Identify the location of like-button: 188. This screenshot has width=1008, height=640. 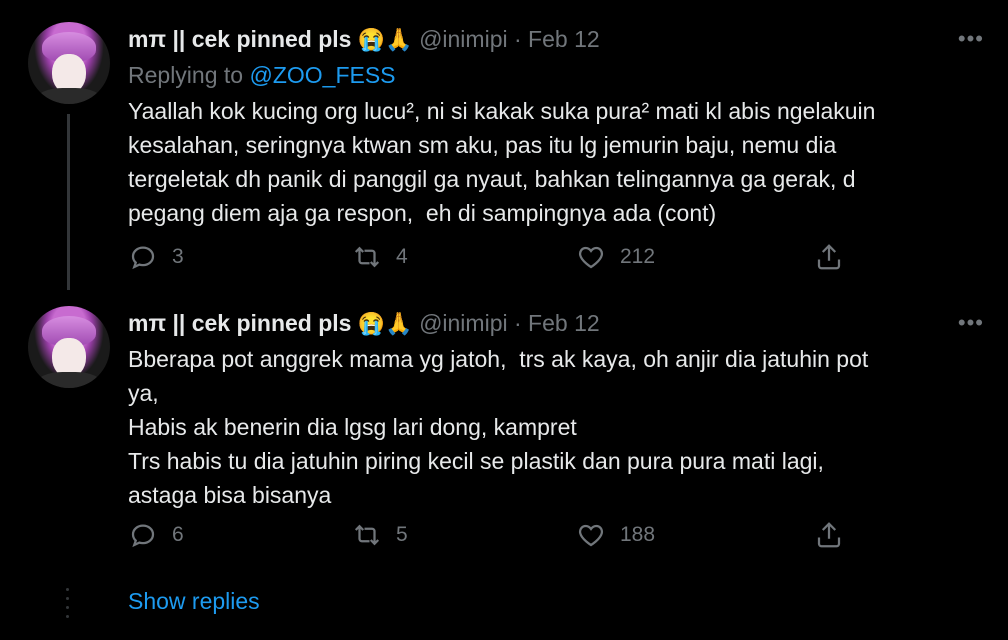
(615, 535).